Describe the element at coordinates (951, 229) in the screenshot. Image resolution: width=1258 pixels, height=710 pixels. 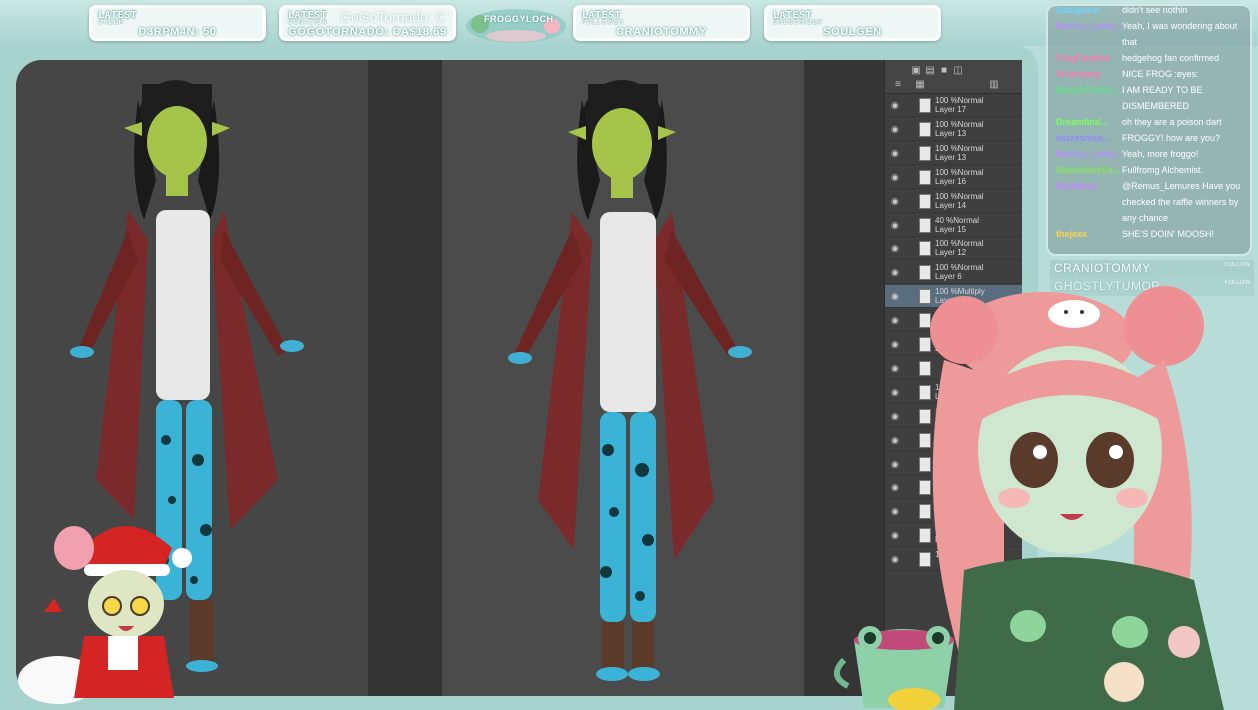
I see `layer-name: Layer 15` at that location.